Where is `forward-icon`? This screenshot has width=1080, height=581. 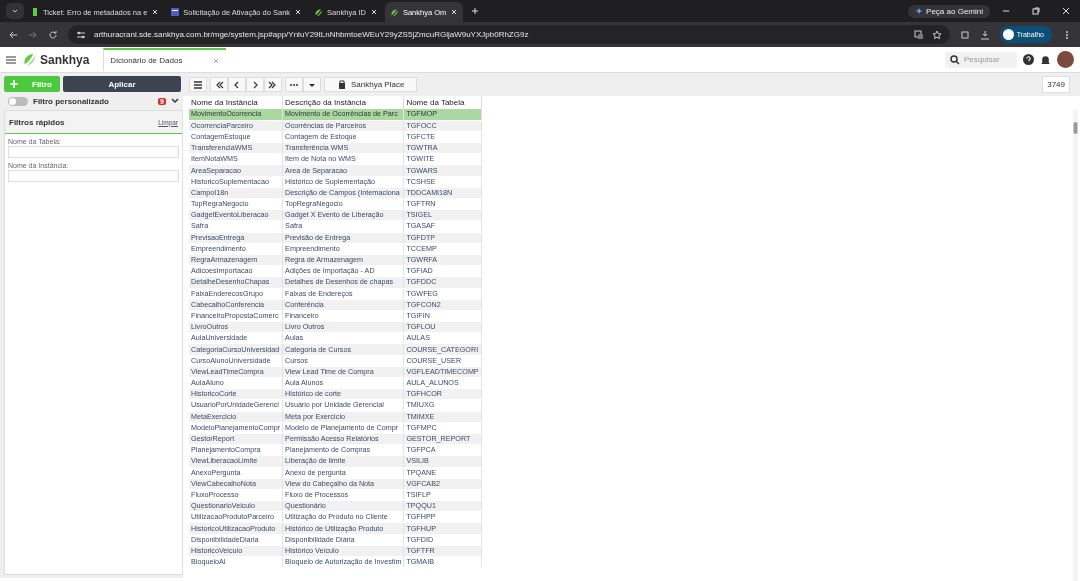
forward-icon is located at coordinates (33, 34).